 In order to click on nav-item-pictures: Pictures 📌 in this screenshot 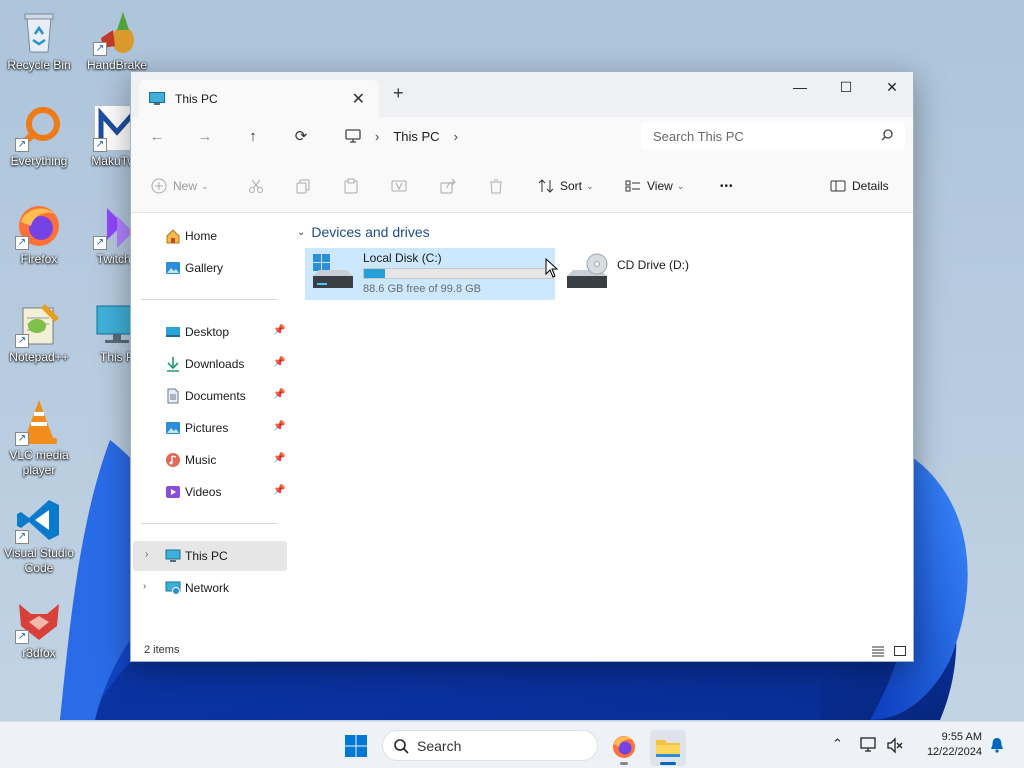, I will do `click(211, 428)`.